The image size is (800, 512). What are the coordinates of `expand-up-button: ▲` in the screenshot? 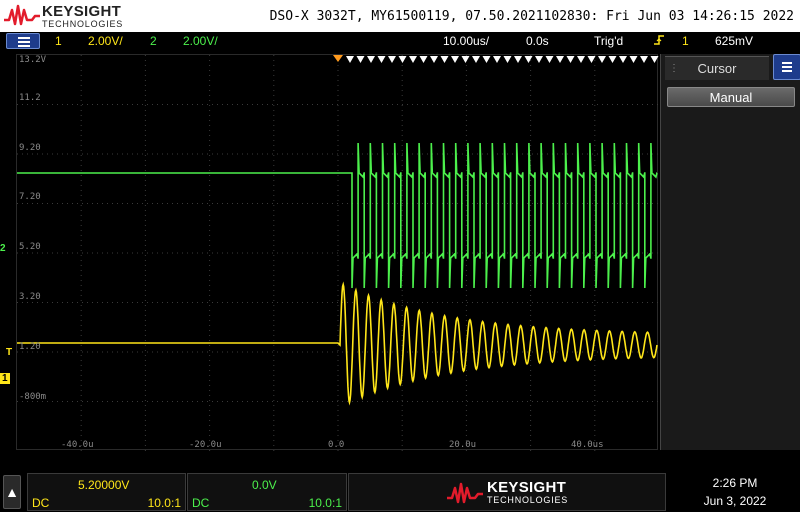 It's located at (12, 492).